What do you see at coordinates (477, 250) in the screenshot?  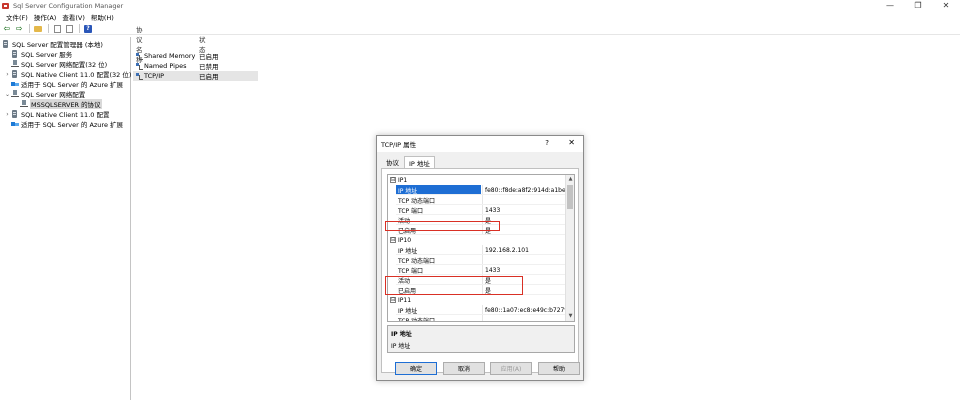 I see `grid-row: IP 地址 192.168.2.101` at bounding box center [477, 250].